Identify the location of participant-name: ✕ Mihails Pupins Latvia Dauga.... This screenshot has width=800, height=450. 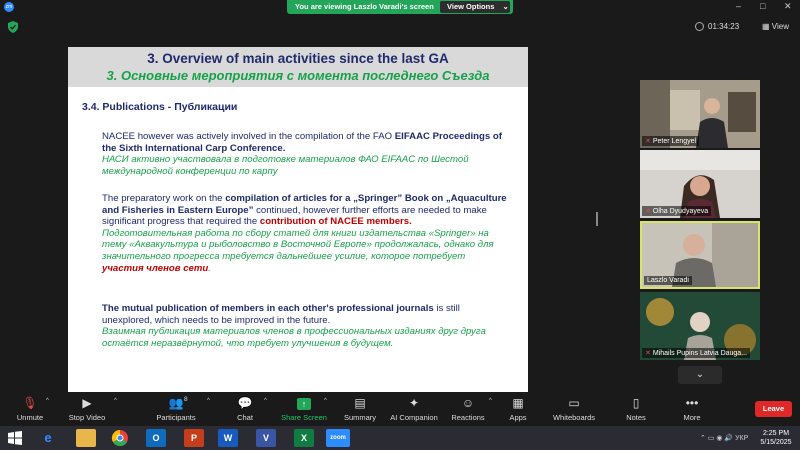
(696, 353).